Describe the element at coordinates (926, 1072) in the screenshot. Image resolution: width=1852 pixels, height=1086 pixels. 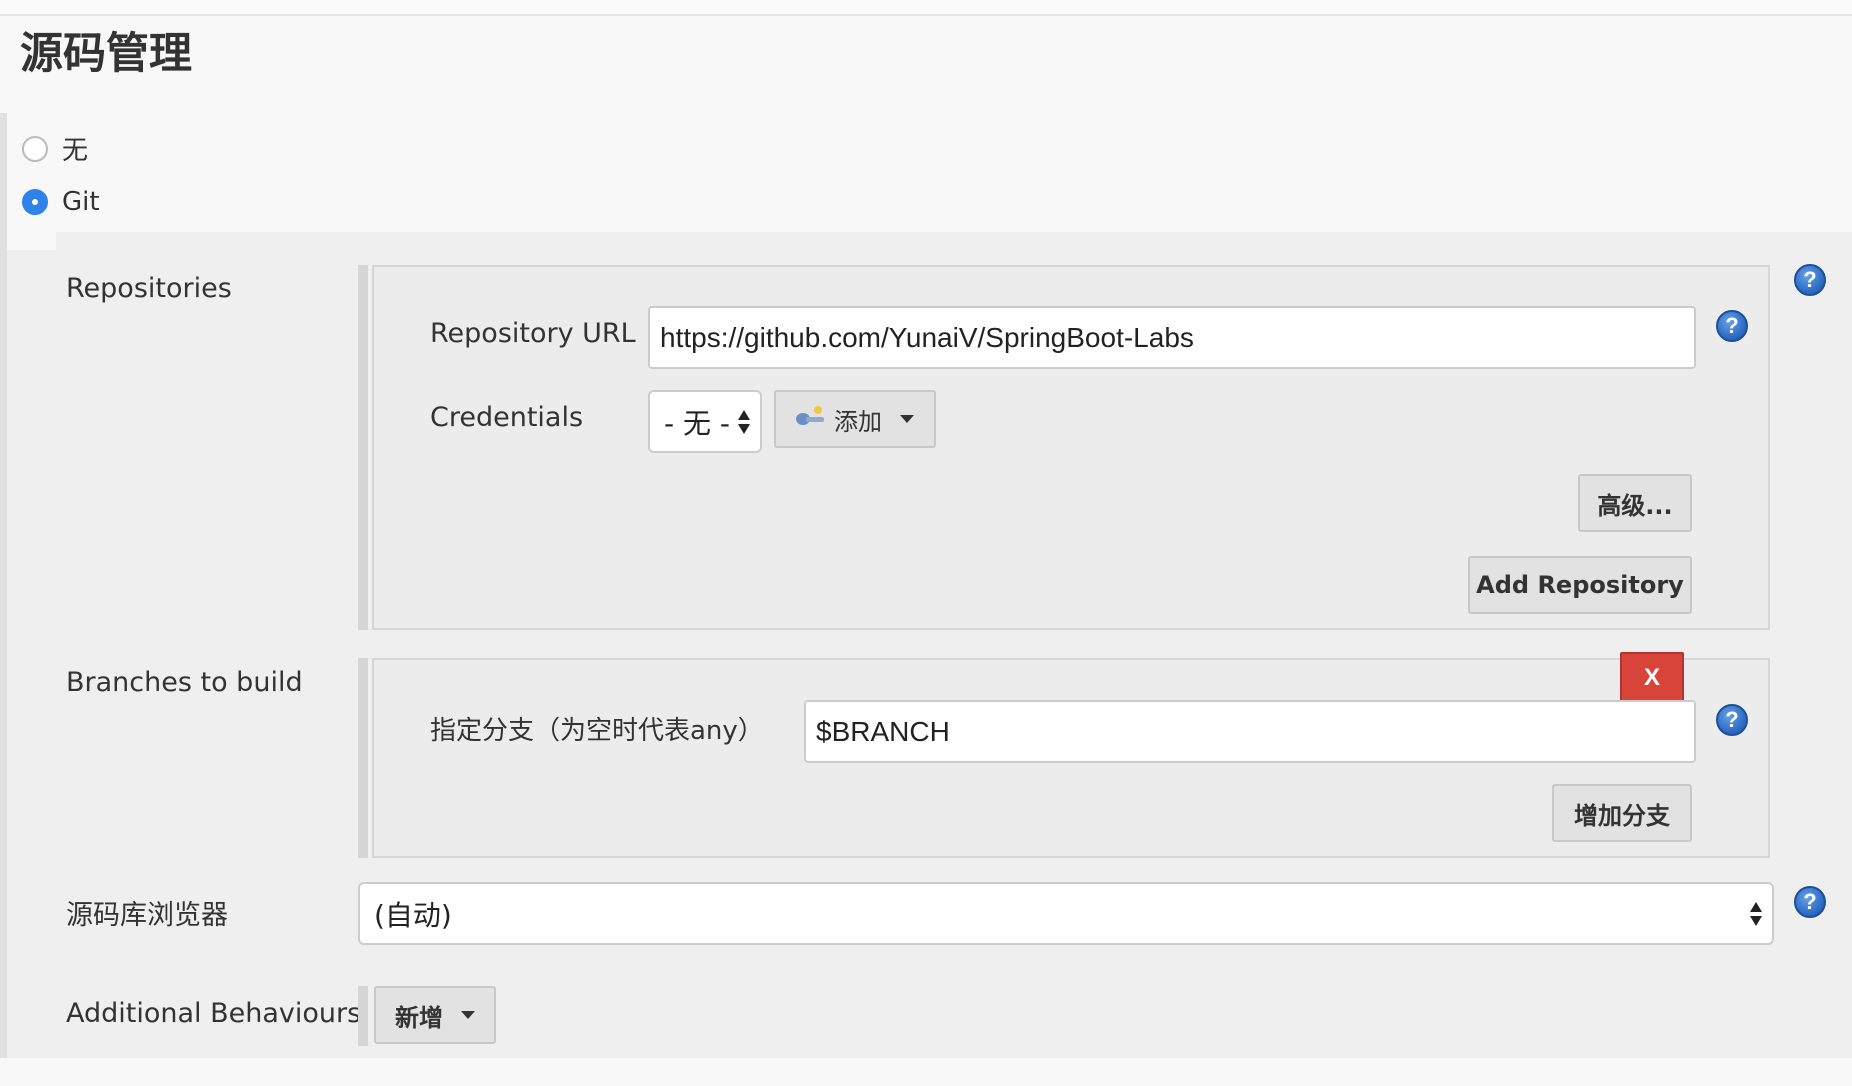
I see `bottom-strip` at that location.